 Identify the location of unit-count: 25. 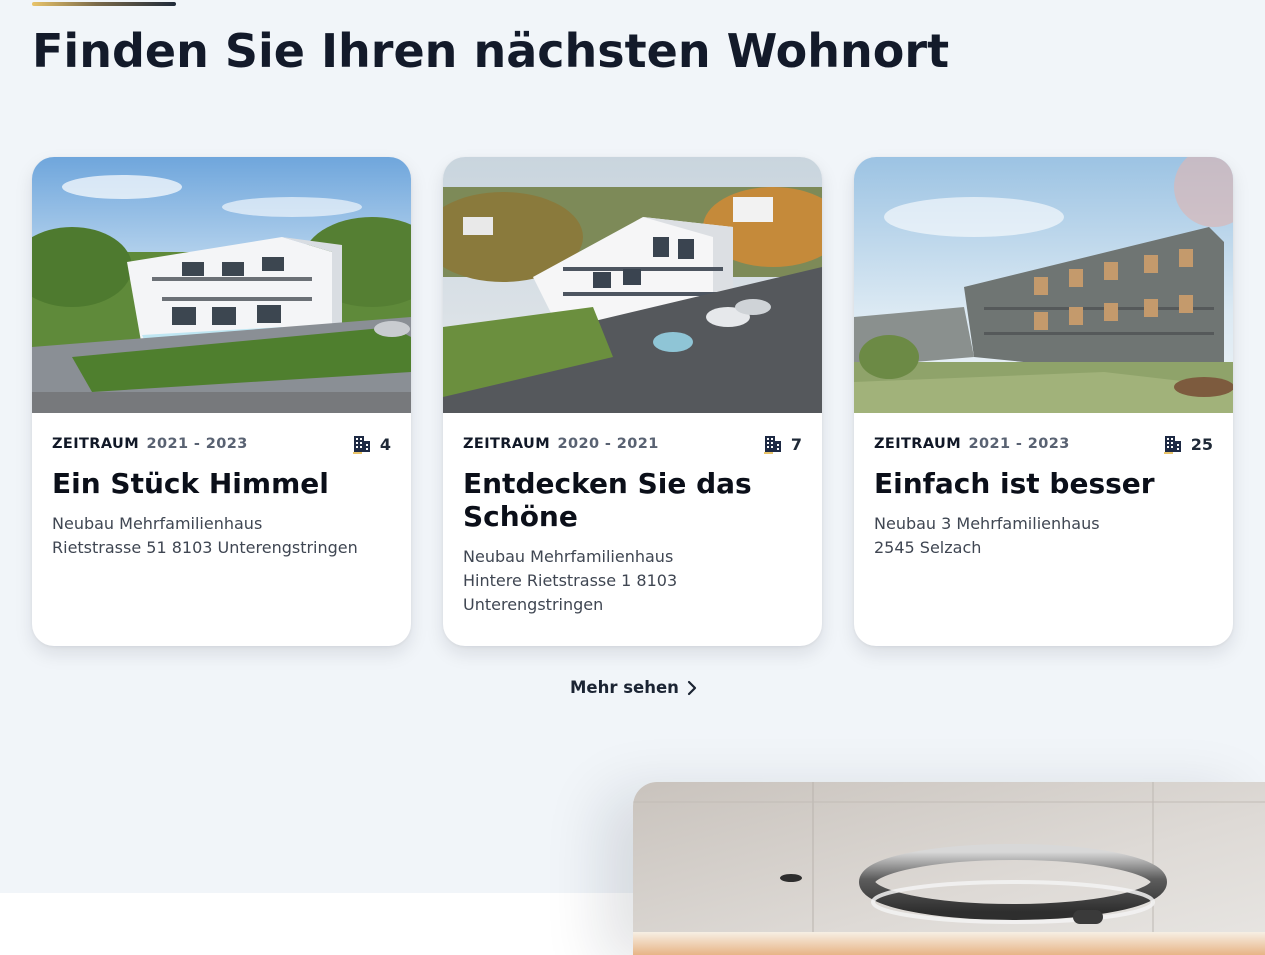
(1188, 444).